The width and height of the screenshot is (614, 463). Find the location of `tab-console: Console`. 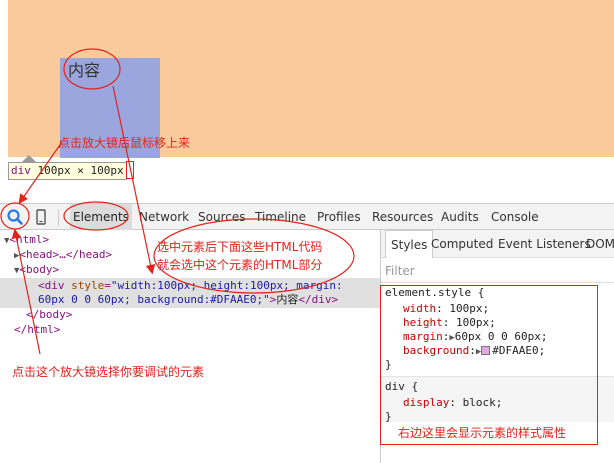

tab-console: Console is located at coordinates (515, 217).